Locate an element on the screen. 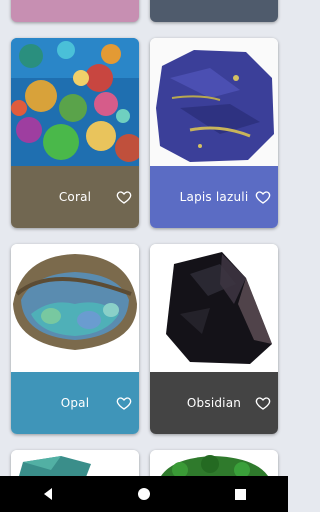  lapis-label-bar: Lapis lazuli is located at coordinates (214, 197).